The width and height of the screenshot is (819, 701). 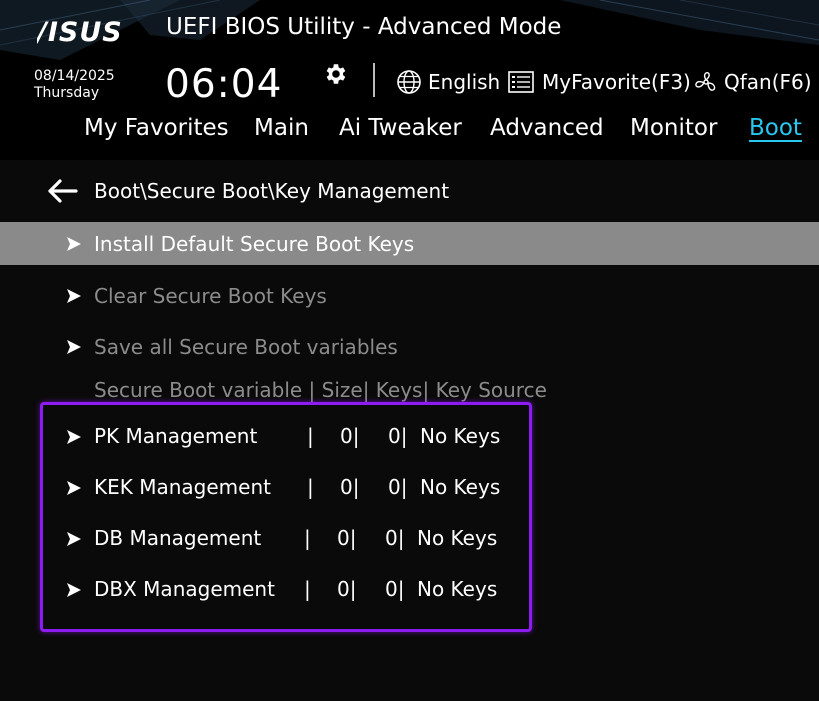 What do you see at coordinates (409, 488) in the screenshot?
I see `key-row-kek: KEK Management | 0| 0| No Keys` at bounding box center [409, 488].